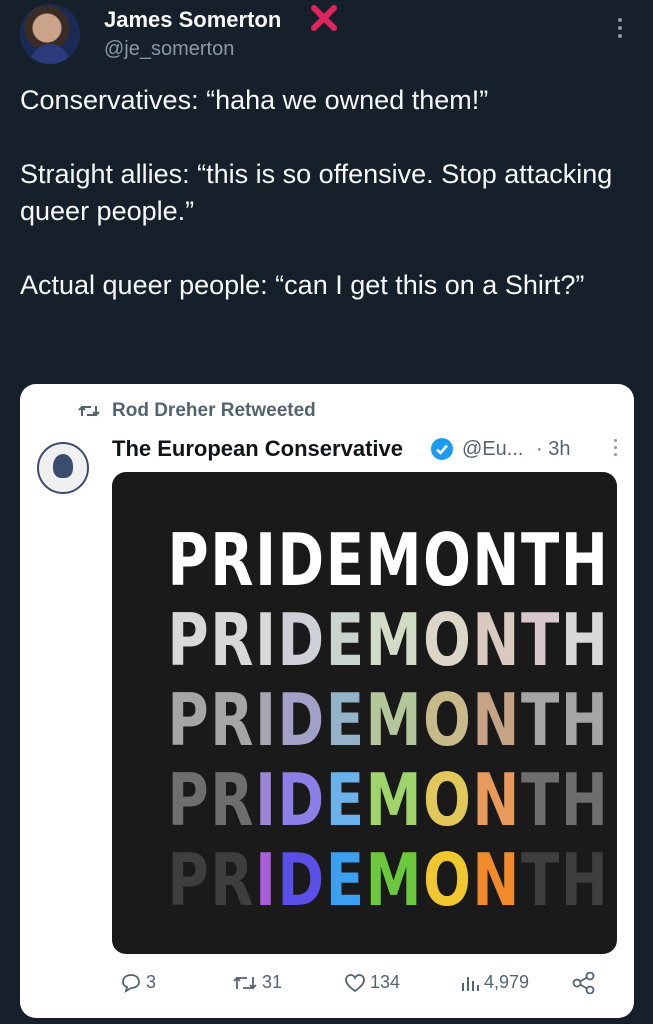 The height and width of the screenshot is (1024, 653). Describe the element at coordinates (470, 983) in the screenshot. I see `views-chart-icon` at that location.